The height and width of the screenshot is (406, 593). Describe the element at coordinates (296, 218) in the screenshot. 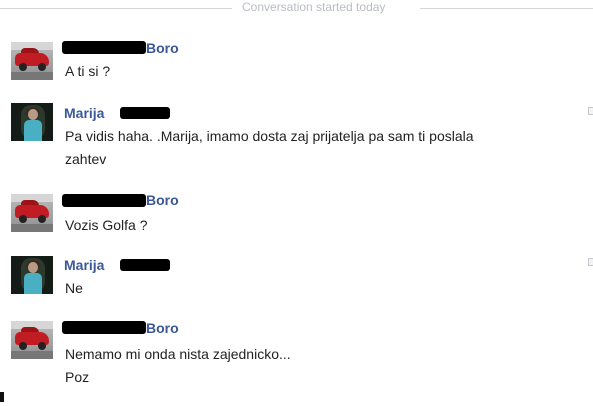

I see `message-item: Boro Vozis Golfa ?` at that location.